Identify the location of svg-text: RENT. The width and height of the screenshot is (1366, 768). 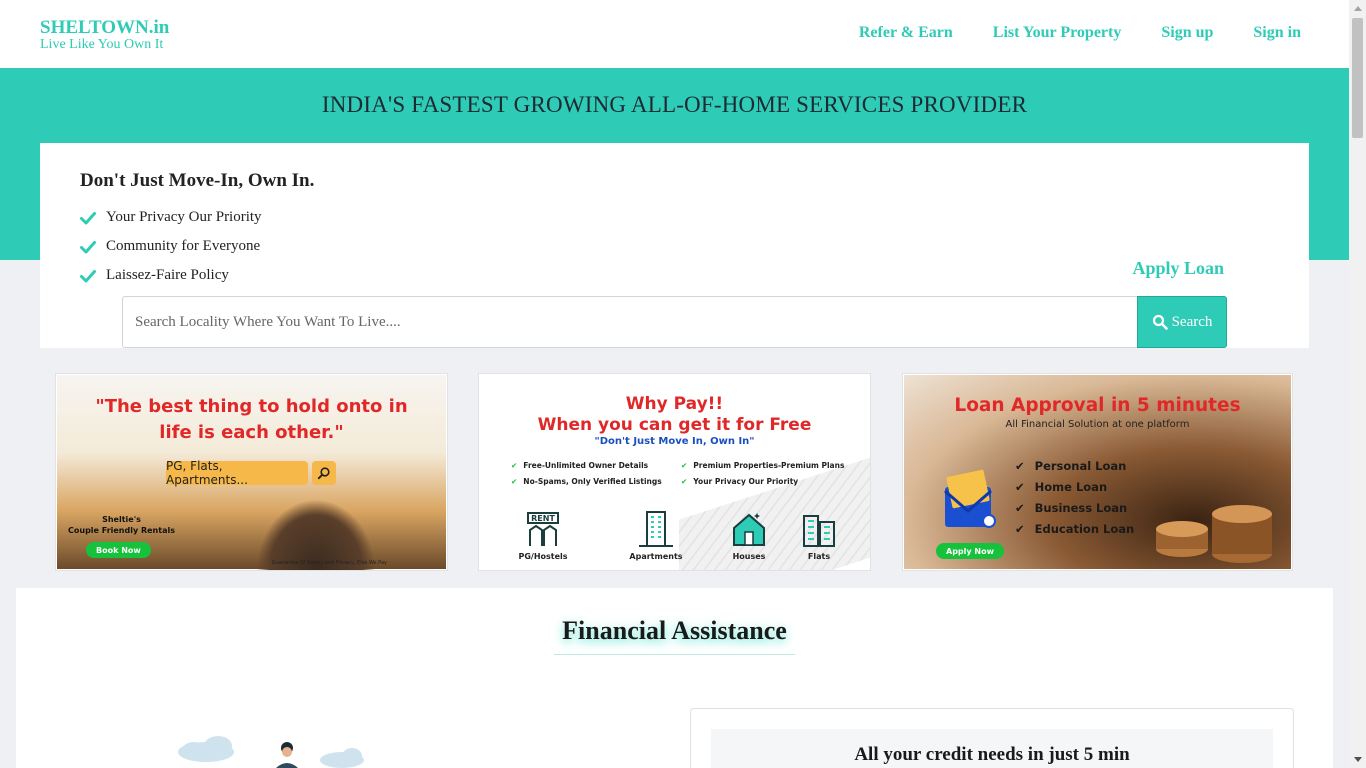
(543, 518).